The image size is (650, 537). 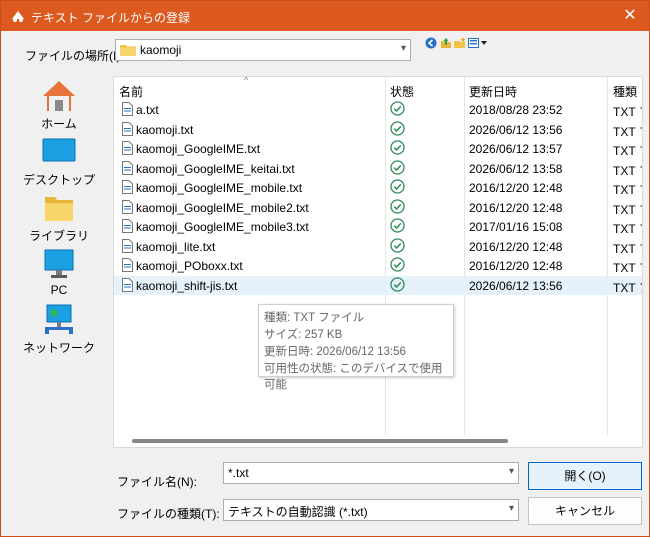 I want to click on file-type-value: テキストの自動認識 (*.txt), so click(x=298, y=512).